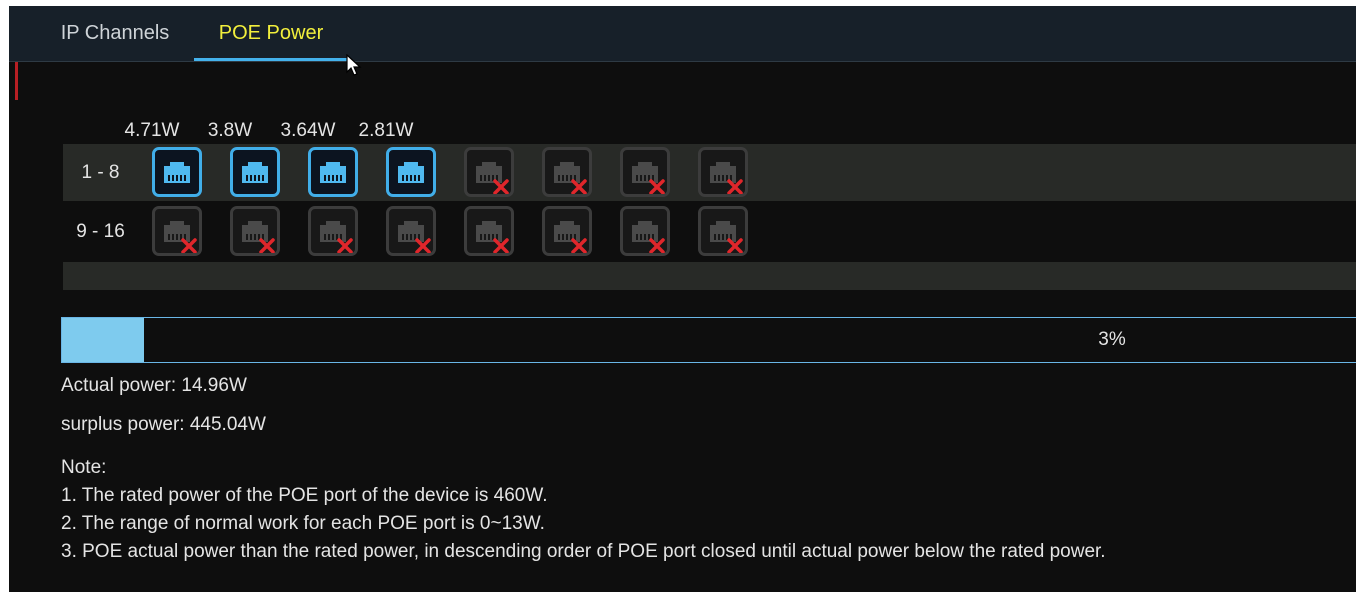 Image resolution: width=1356 pixels, height=592 pixels. What do you see at coordinates (271, 59) in the screenshot?
I see `active-tab-underline` at bounding box center [271, 59].